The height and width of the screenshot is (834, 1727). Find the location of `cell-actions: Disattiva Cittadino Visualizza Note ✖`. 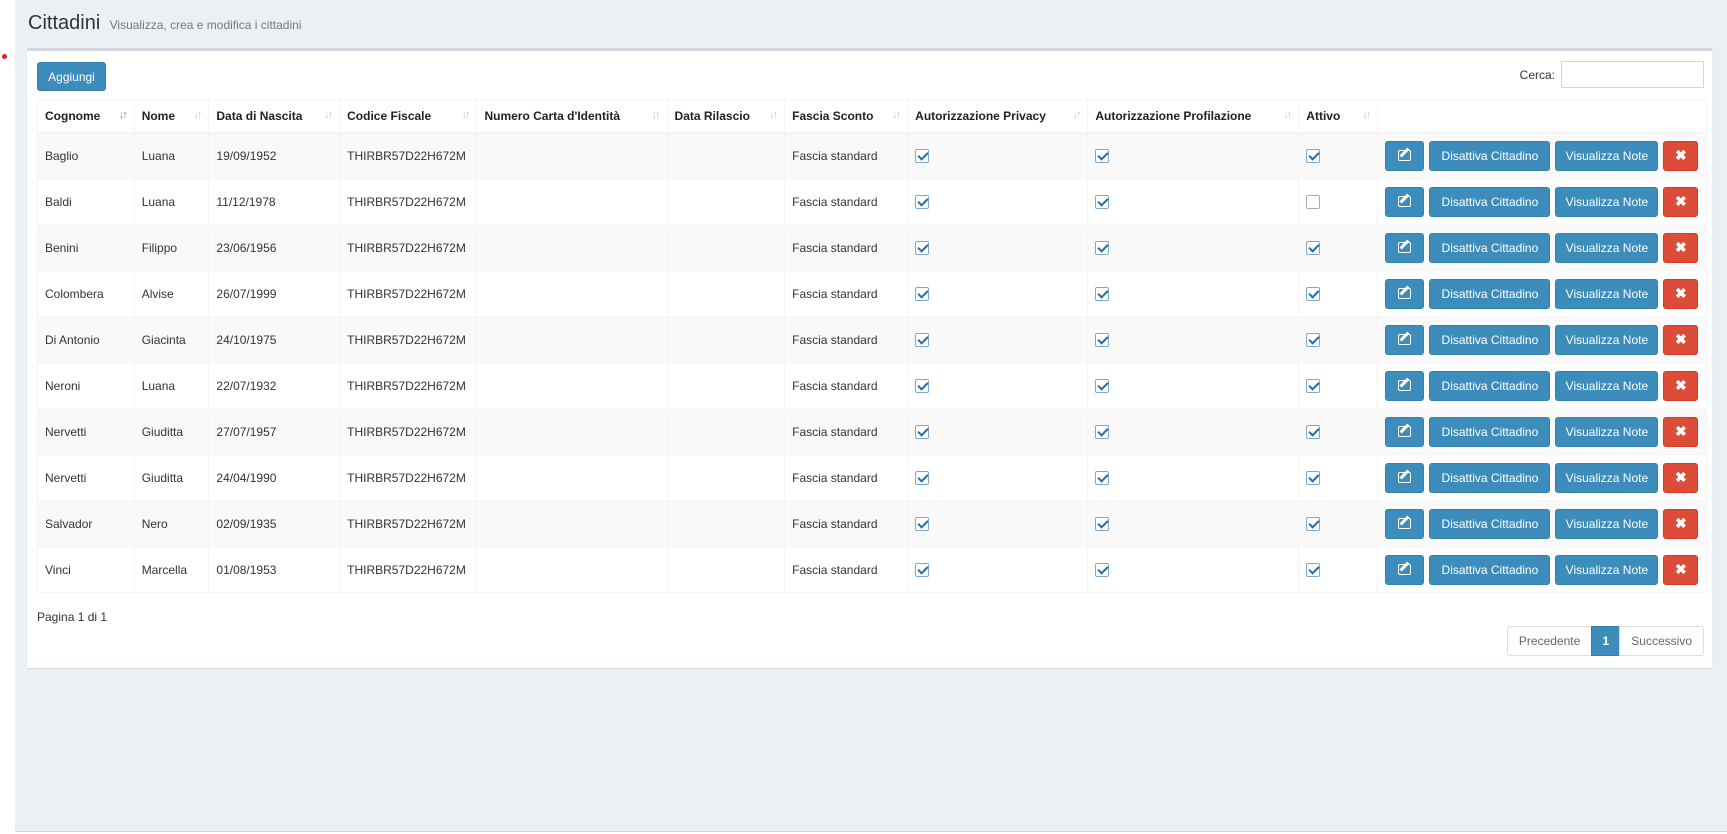

cell-actions: Disattiva Cittadino Visualizza Note ✖ is located at coordinates (1542, 431).